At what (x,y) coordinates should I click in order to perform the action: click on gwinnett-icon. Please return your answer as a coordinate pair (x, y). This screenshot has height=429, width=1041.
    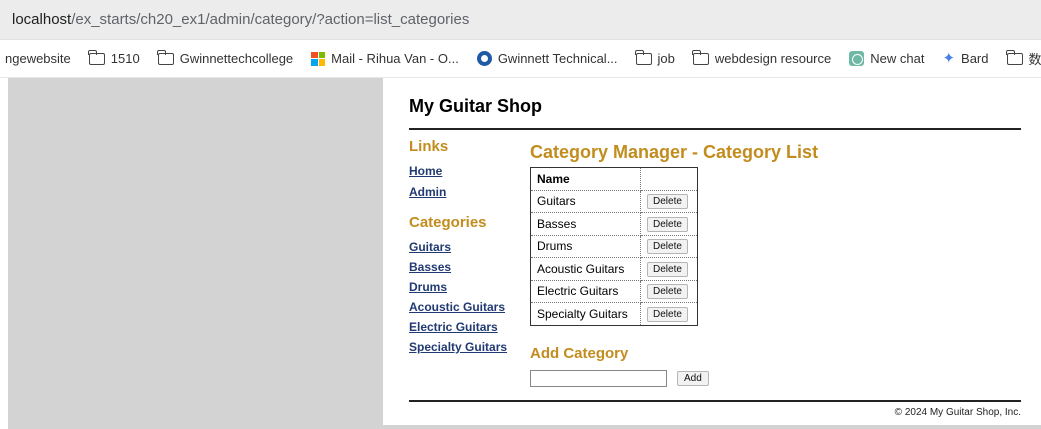
    Looking at the image, I should click on (484, 58).